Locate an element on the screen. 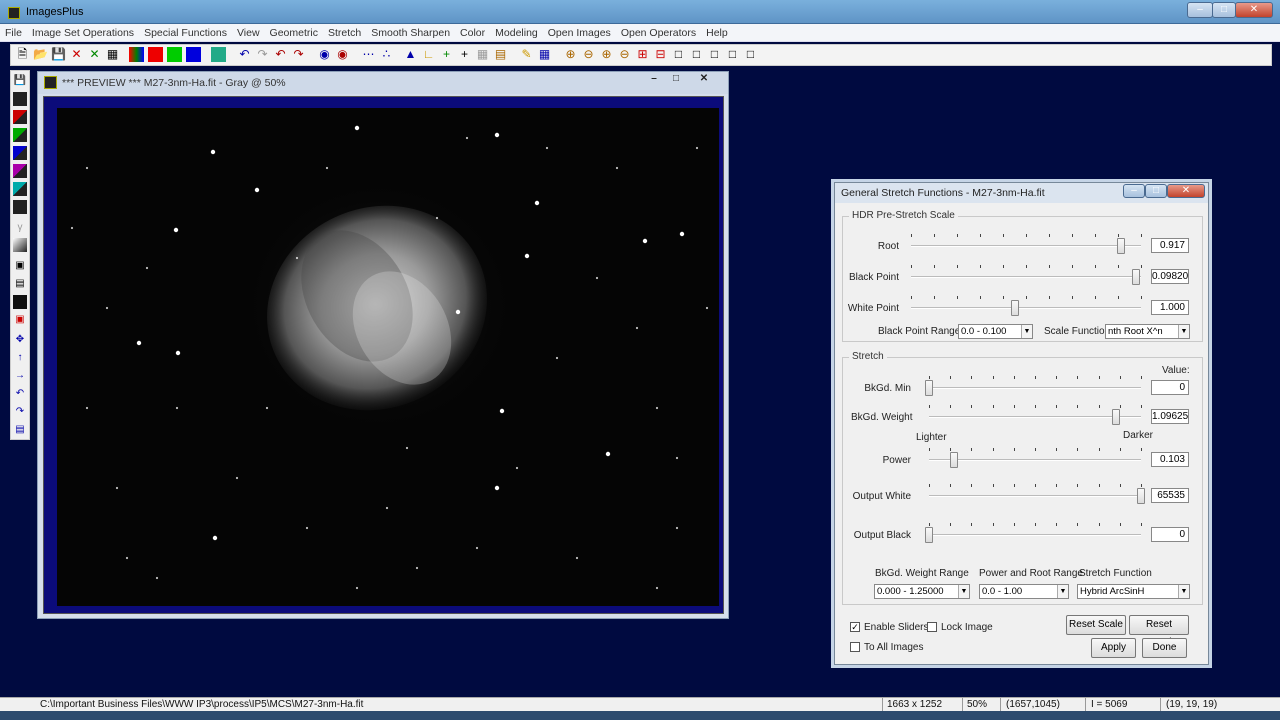 The width and height of the screenshot is (1280, 720). scale-function-select: nth Root X^n ▼ is located at coordinates (1147, 331).